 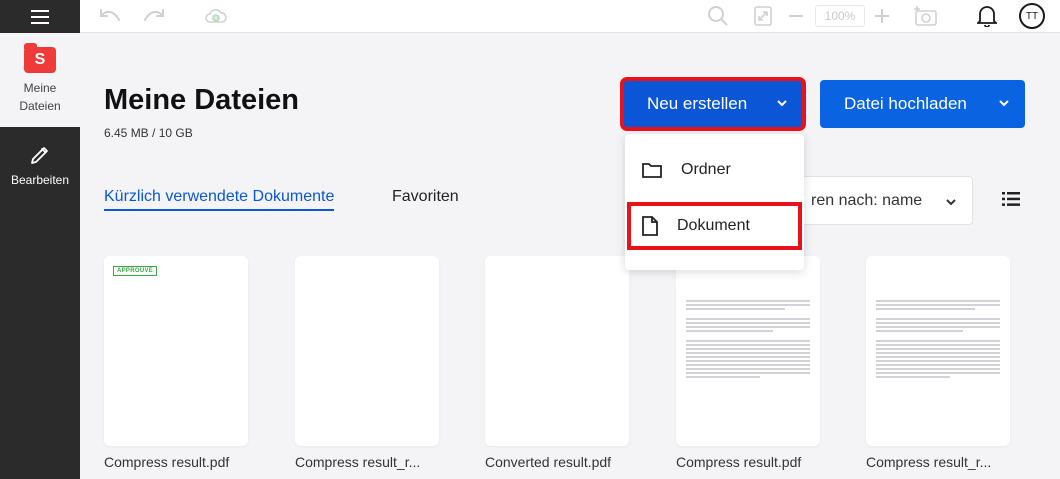 I want to click on undo-icon, so click(x=110, y=15).